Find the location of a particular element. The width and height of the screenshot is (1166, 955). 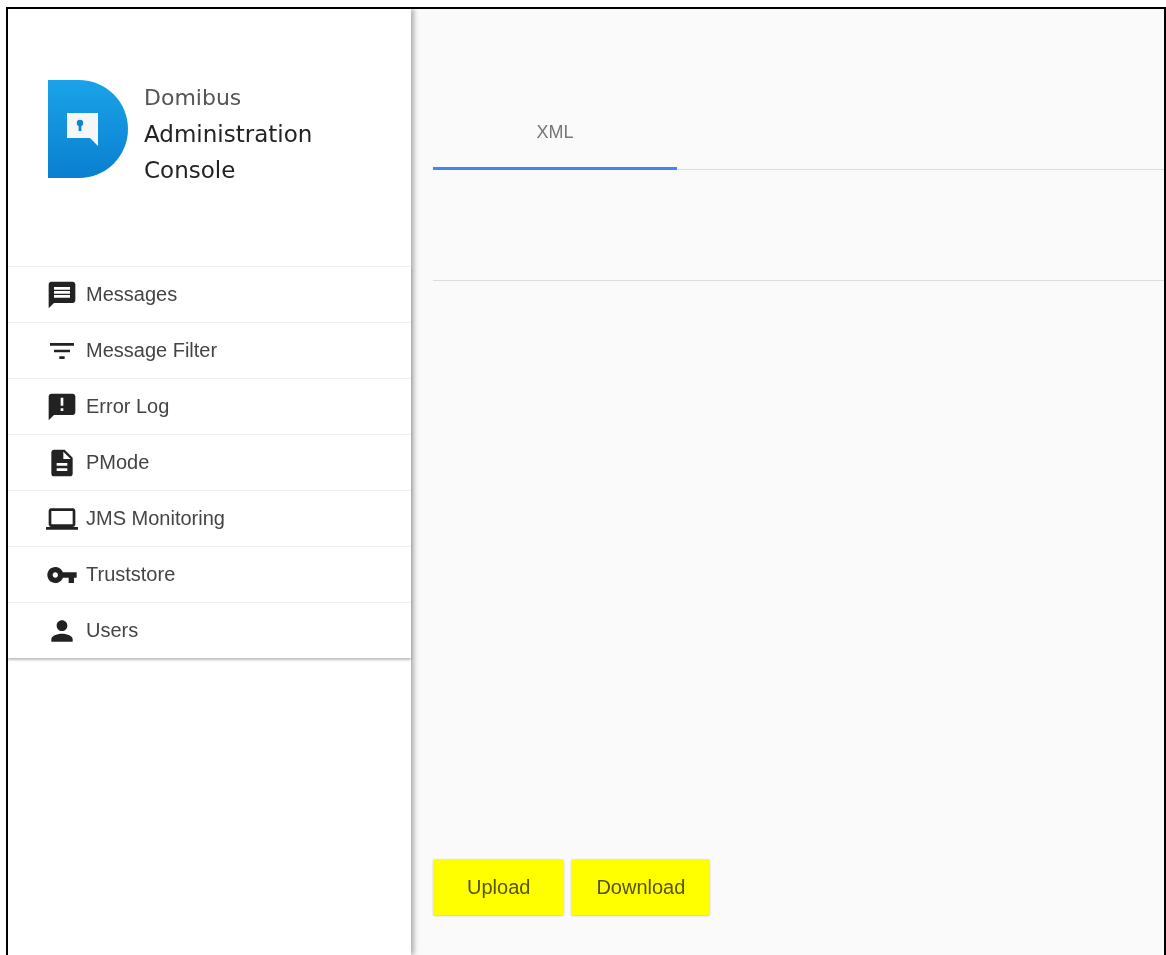

tab: XML is located at coordinates (555, 137).